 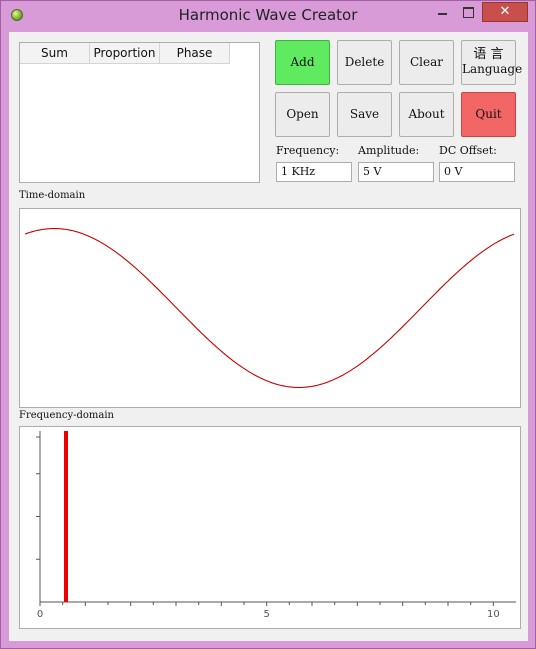 What do you see at coordinates (302, 62) in the screenshot?
I see `add-button: Add` at bounding box center [302, 62].